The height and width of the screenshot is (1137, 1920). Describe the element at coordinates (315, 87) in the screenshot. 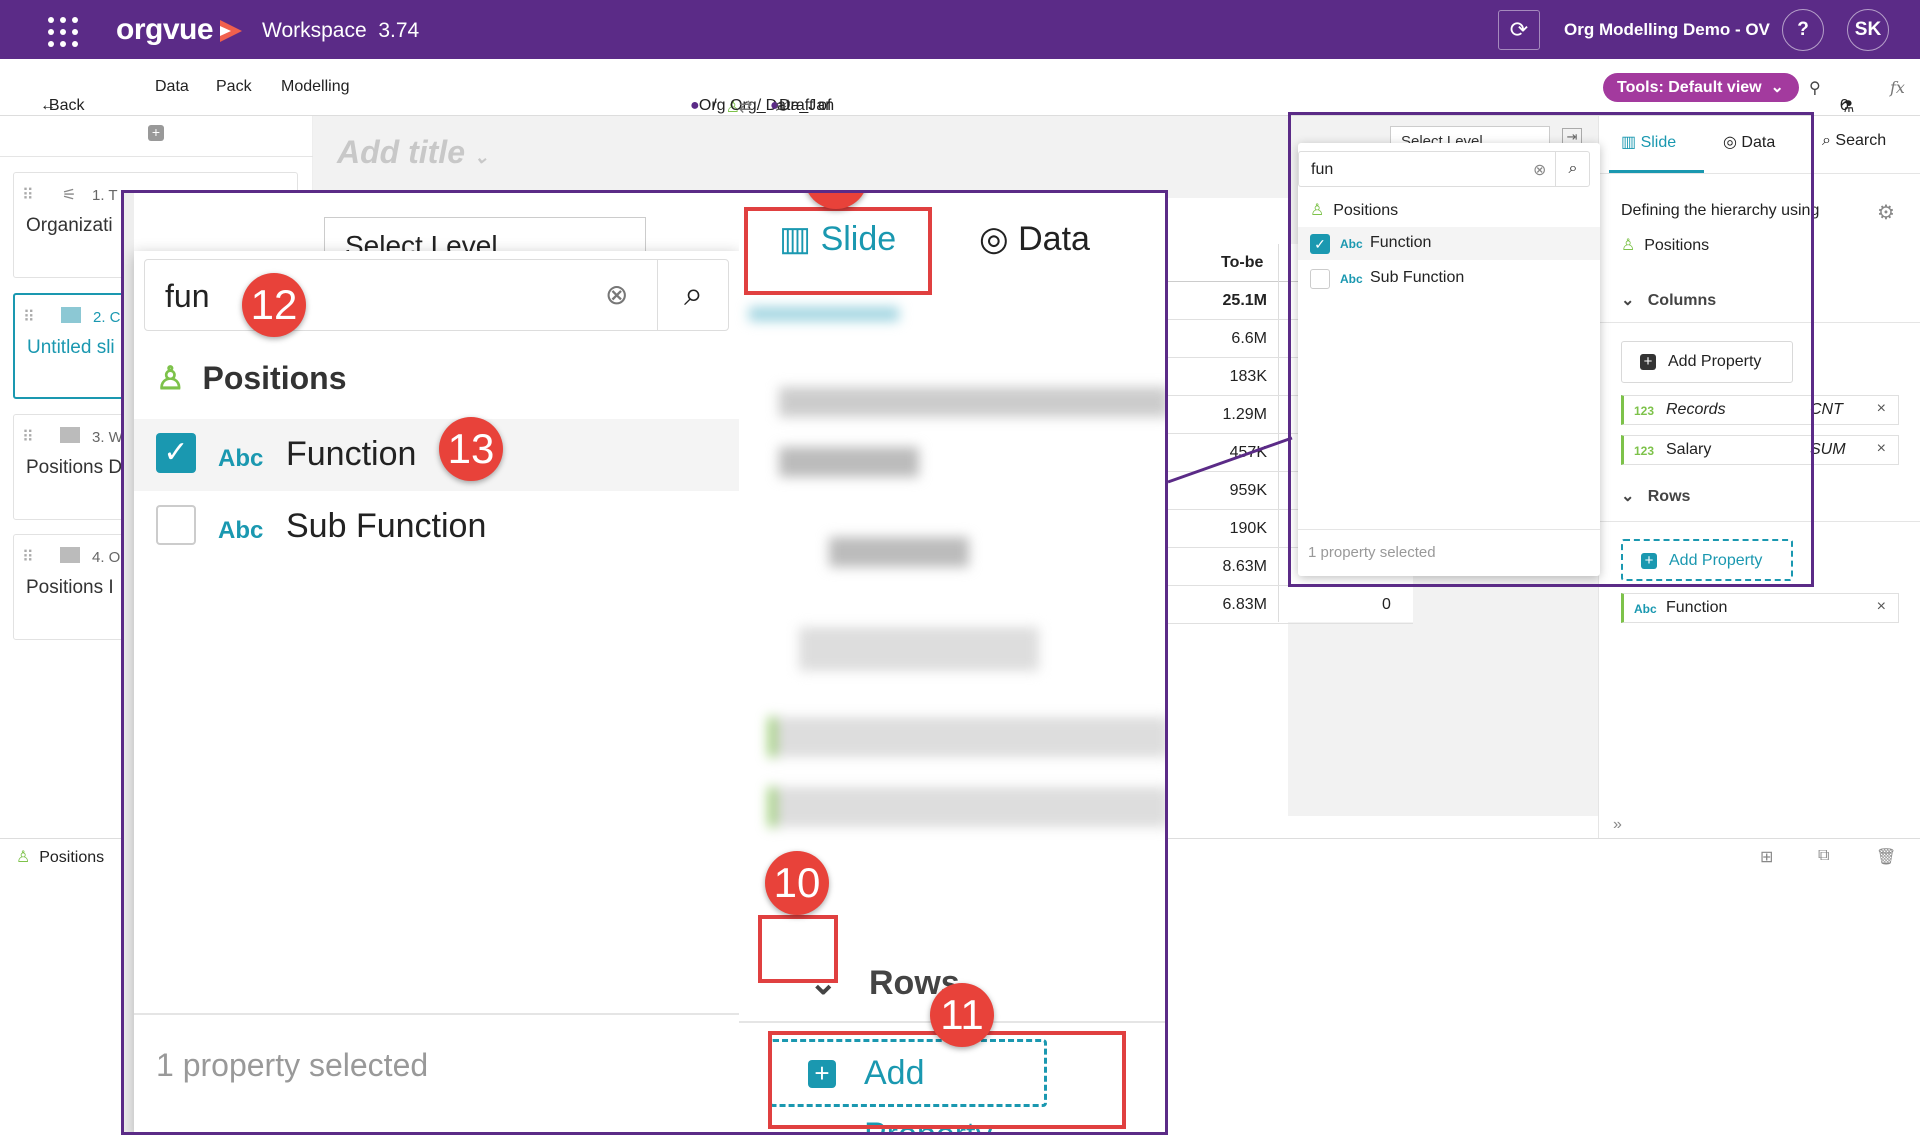

I see `menu-modelling: Modelling` at that location.